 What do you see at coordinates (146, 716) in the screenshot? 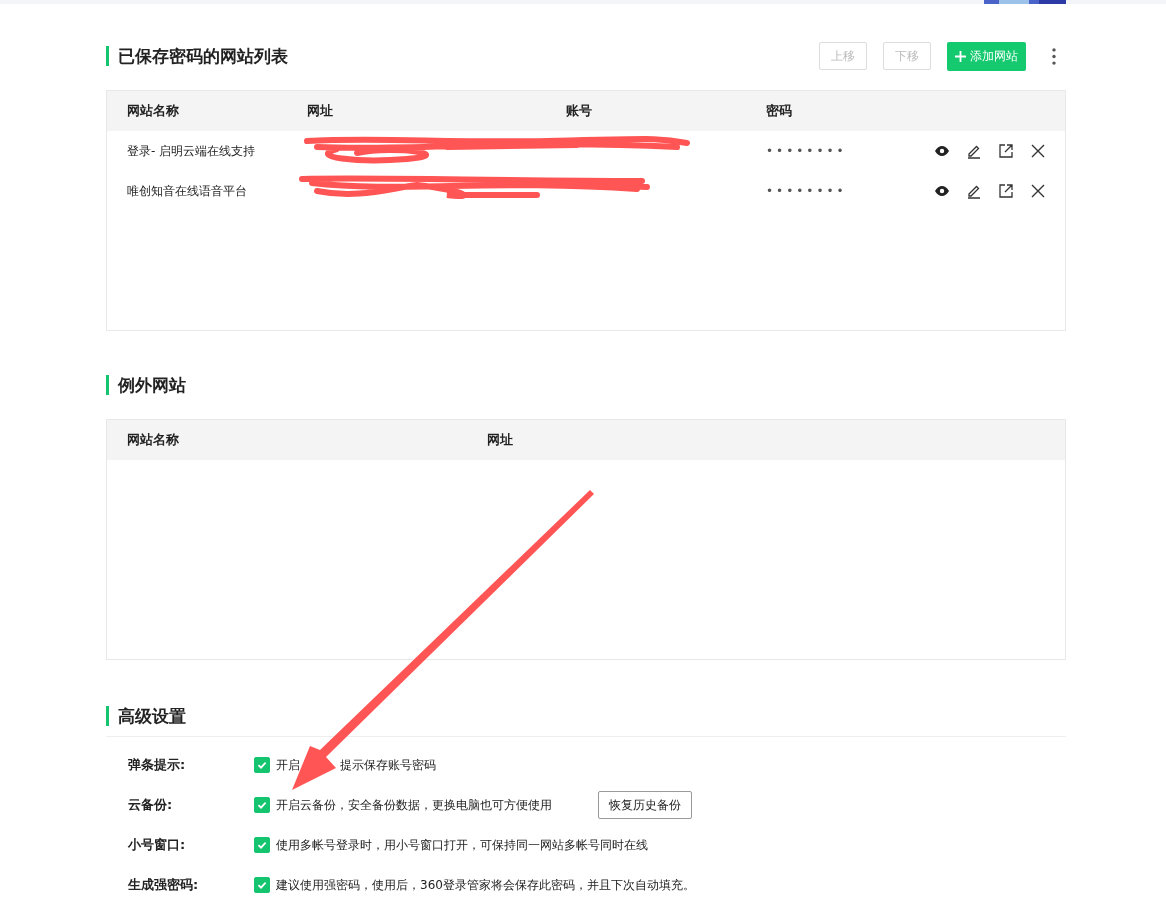
I see `section-title: 高级设置` at bounding box center [146, 716].